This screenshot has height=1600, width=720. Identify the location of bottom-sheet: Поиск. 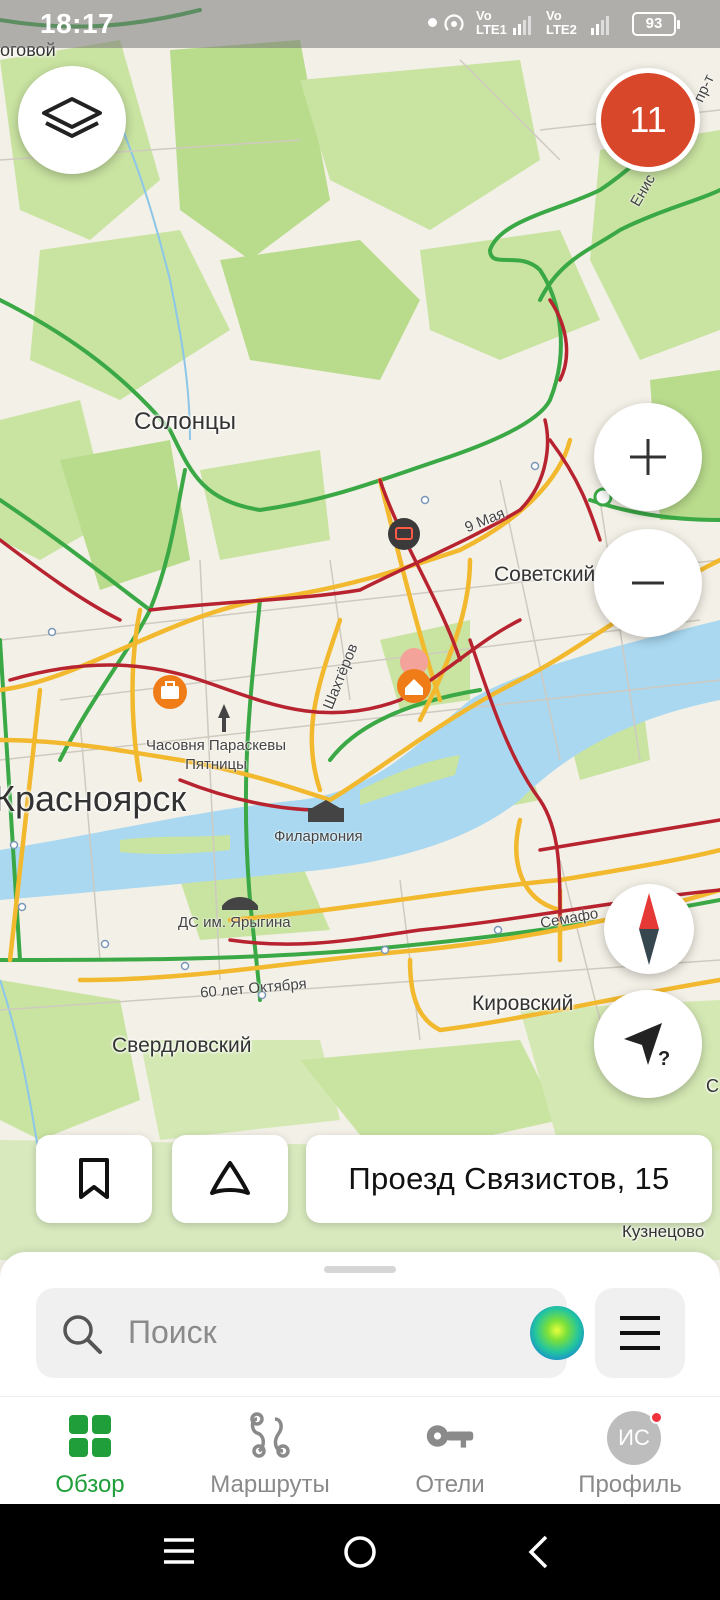
(360, 1324).